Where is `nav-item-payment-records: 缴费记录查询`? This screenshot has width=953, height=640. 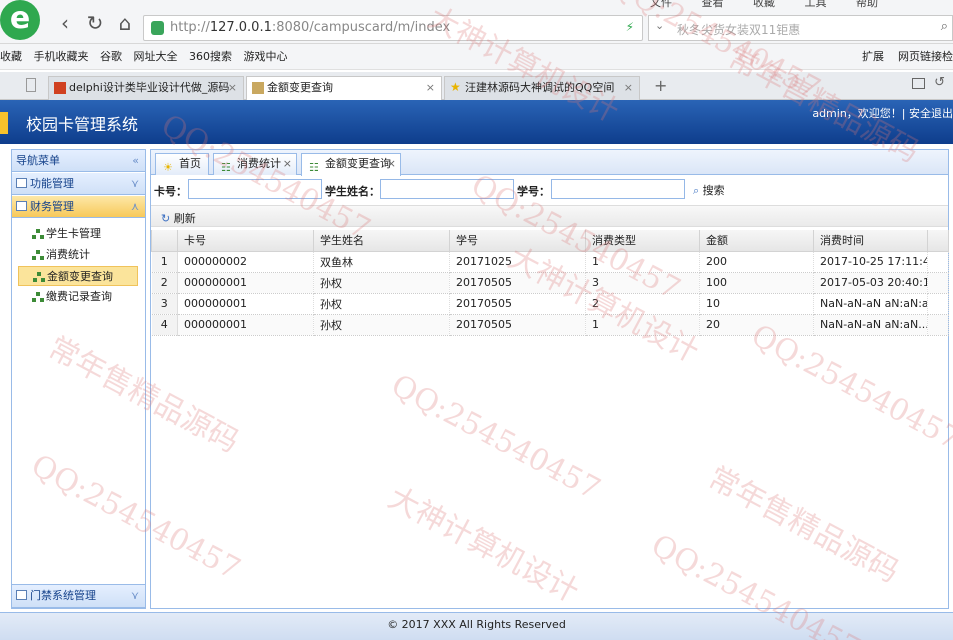
nav-item-payment-records: 缴费记录查询 is located at coordinates (78, 297).